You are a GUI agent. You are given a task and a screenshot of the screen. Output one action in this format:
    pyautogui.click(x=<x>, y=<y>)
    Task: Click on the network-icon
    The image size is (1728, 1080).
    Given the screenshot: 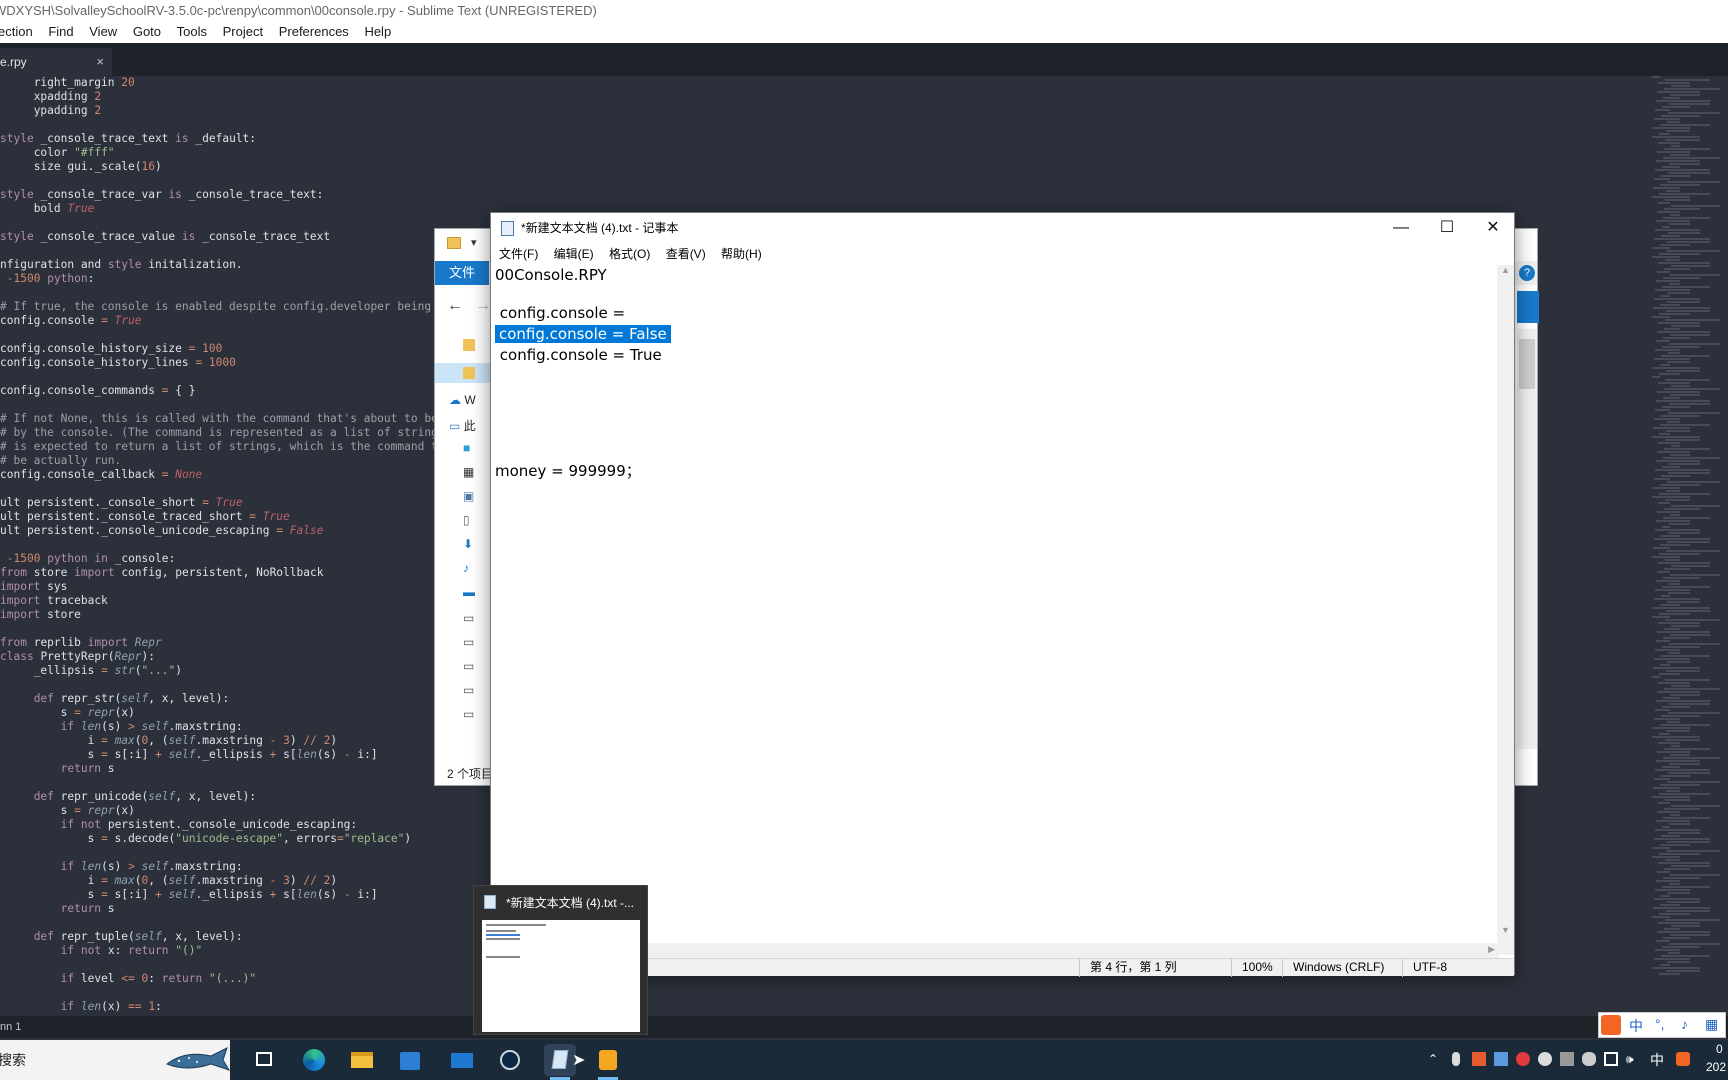 What is the action you would take?
    pyautogui.click(x=1611, y=1059)
    